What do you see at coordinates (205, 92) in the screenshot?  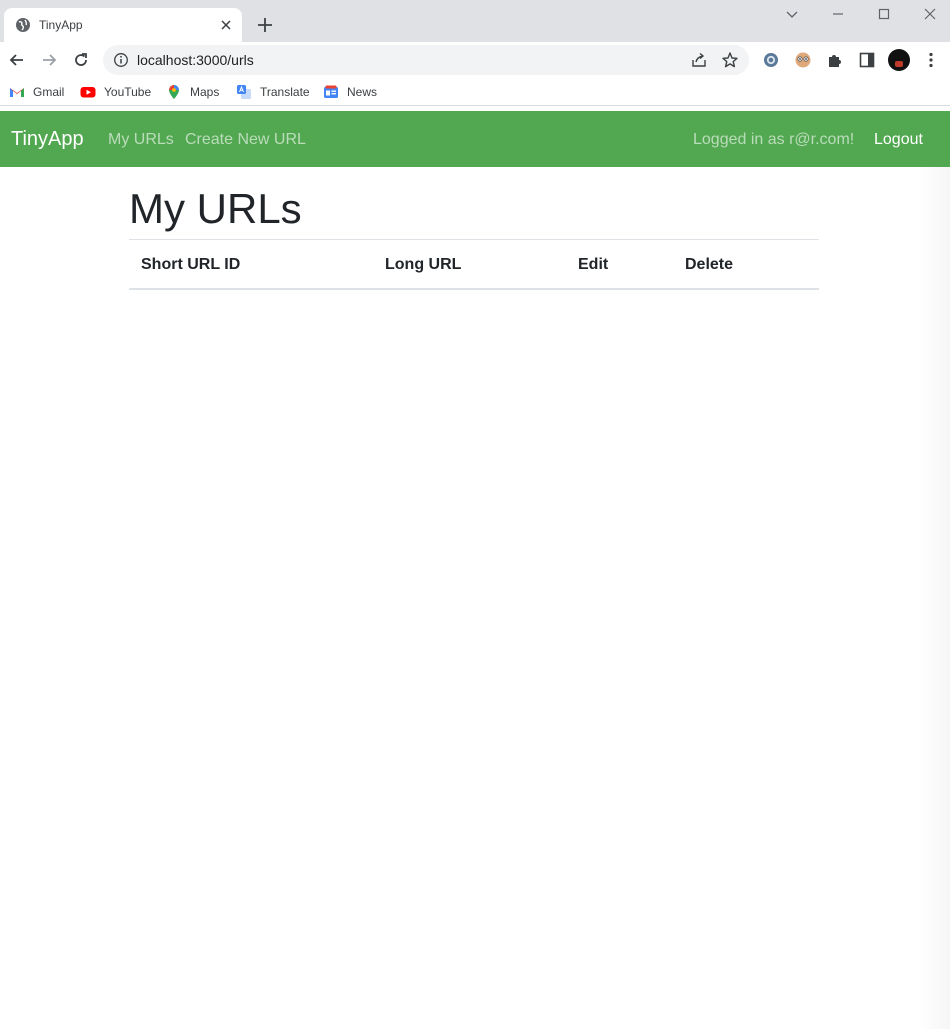 I see `bookmark-label: Maps` at bounding box center [205, 92].